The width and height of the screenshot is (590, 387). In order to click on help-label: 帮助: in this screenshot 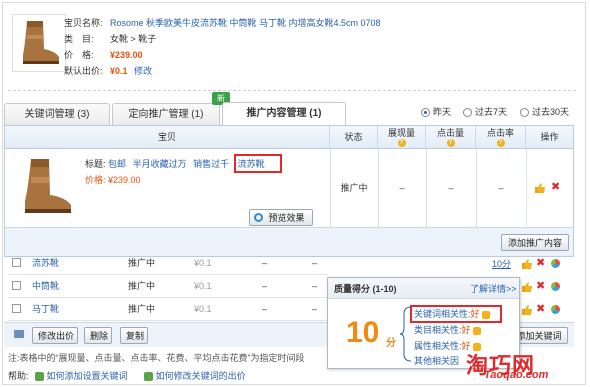, I will do `click(18, 376)`.